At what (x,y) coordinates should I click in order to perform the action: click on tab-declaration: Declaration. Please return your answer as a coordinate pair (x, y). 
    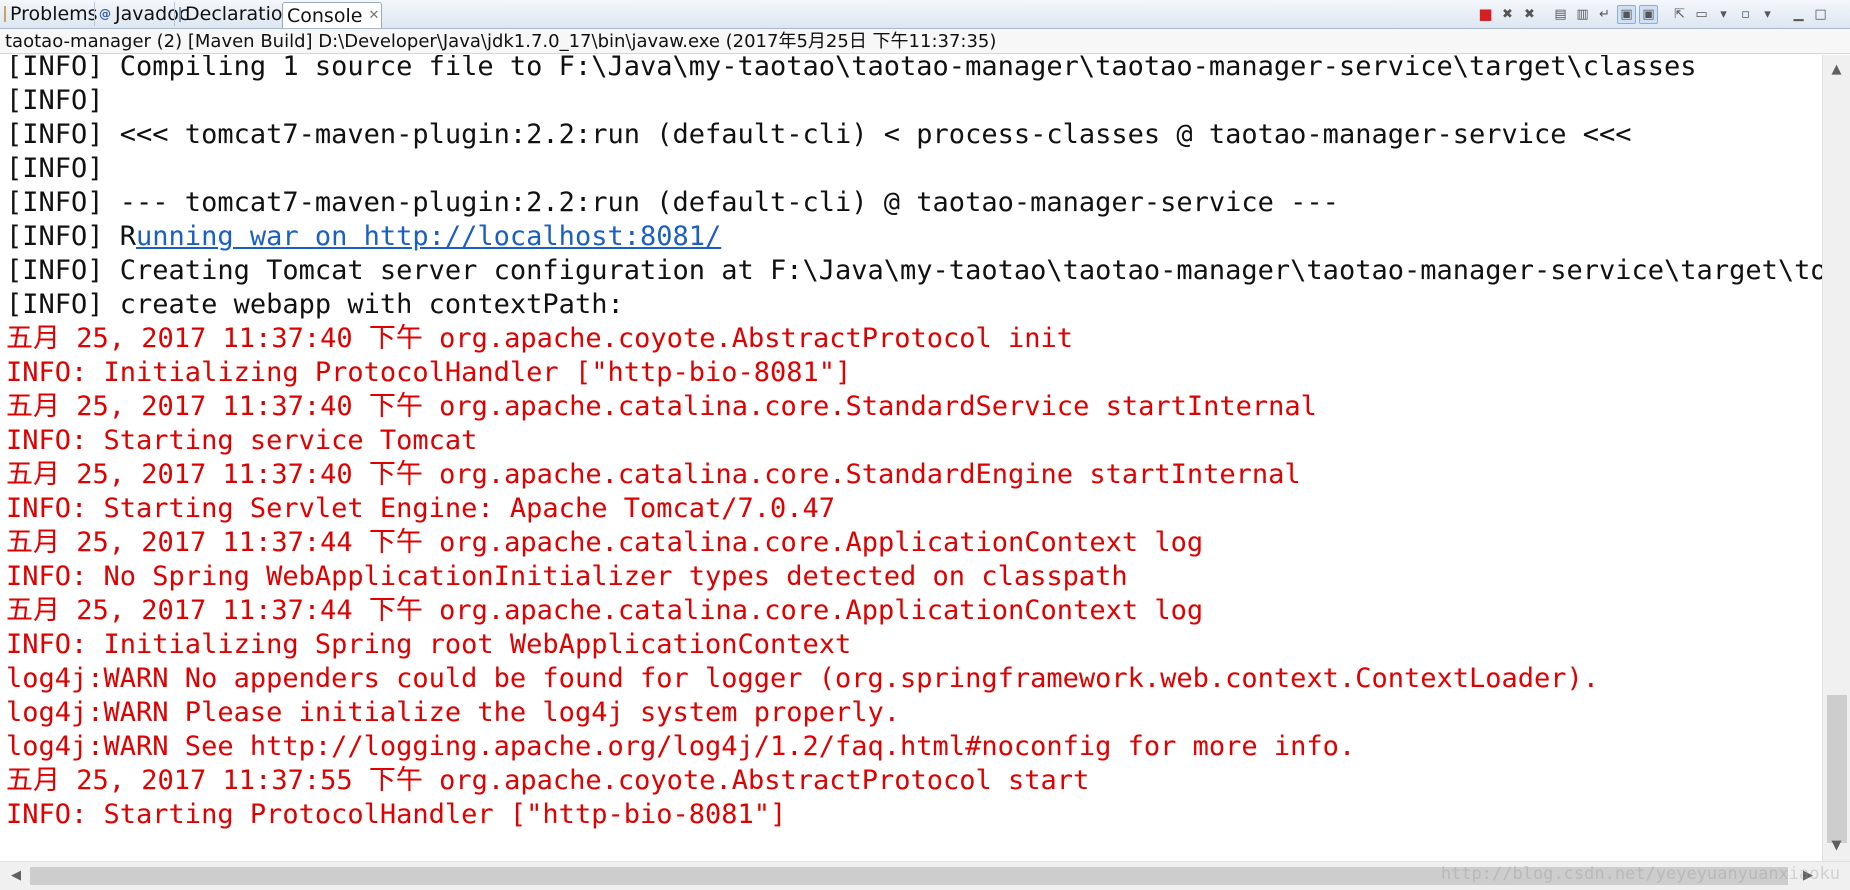
    Looking at the image, I should click on (234, 14).